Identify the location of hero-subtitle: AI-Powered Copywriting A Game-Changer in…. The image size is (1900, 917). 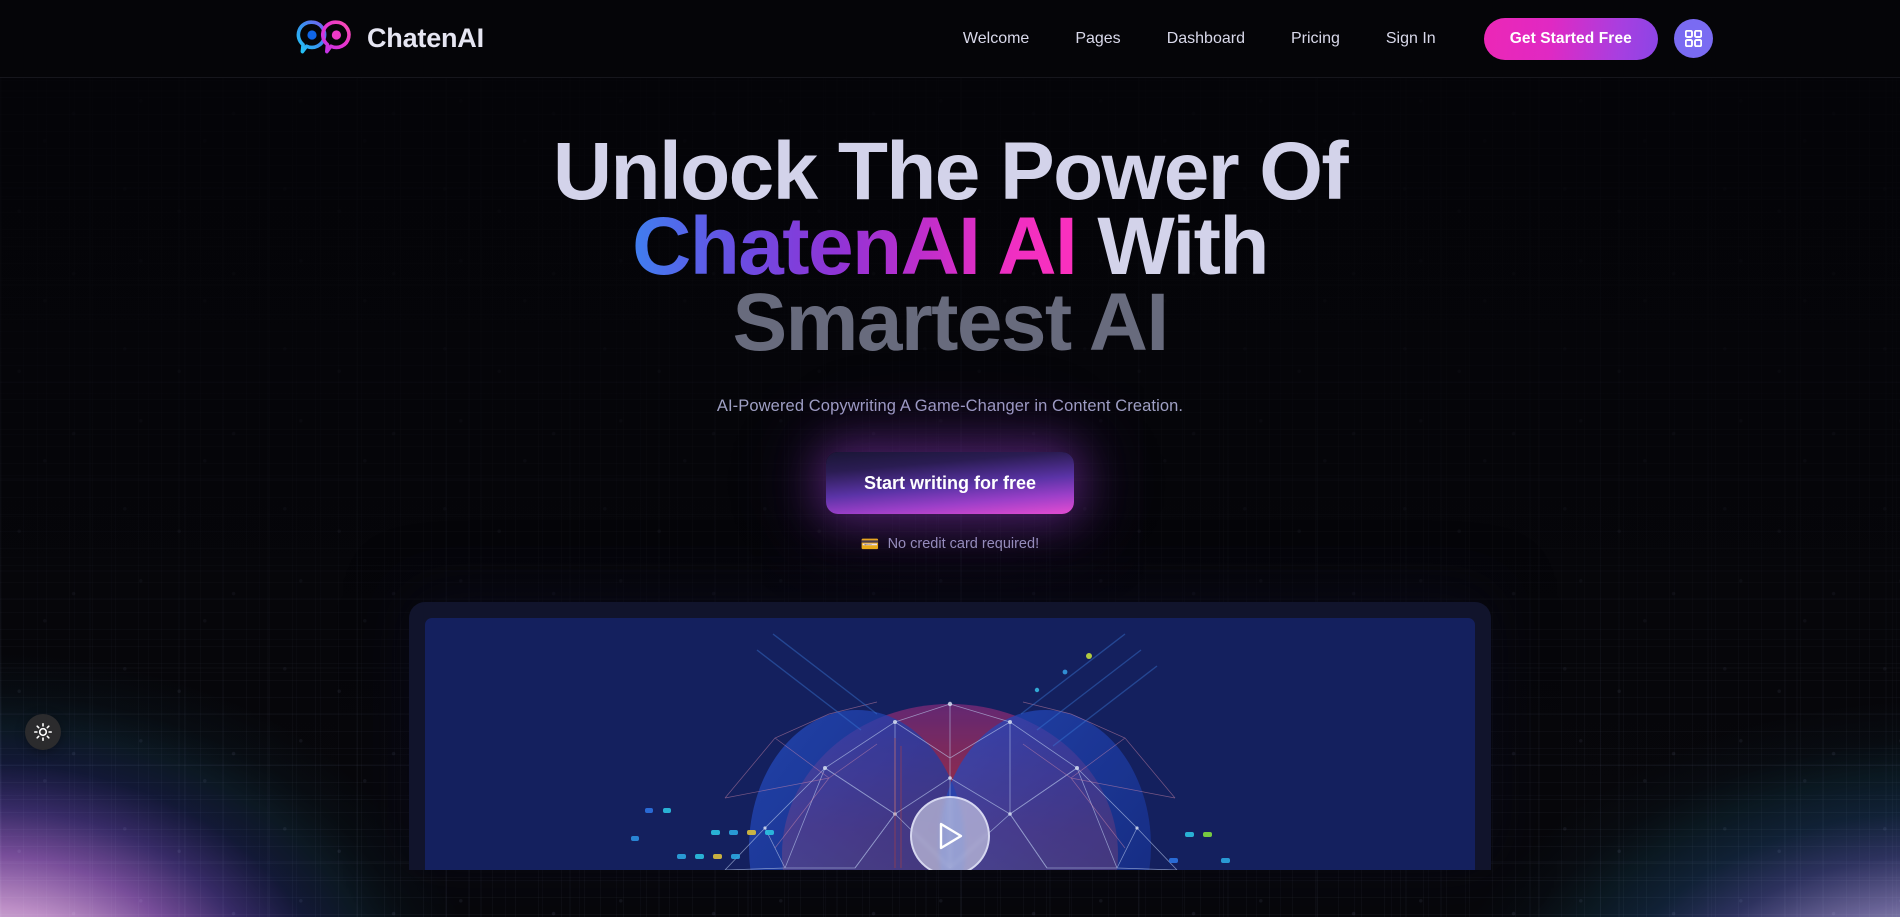
(950, 406).